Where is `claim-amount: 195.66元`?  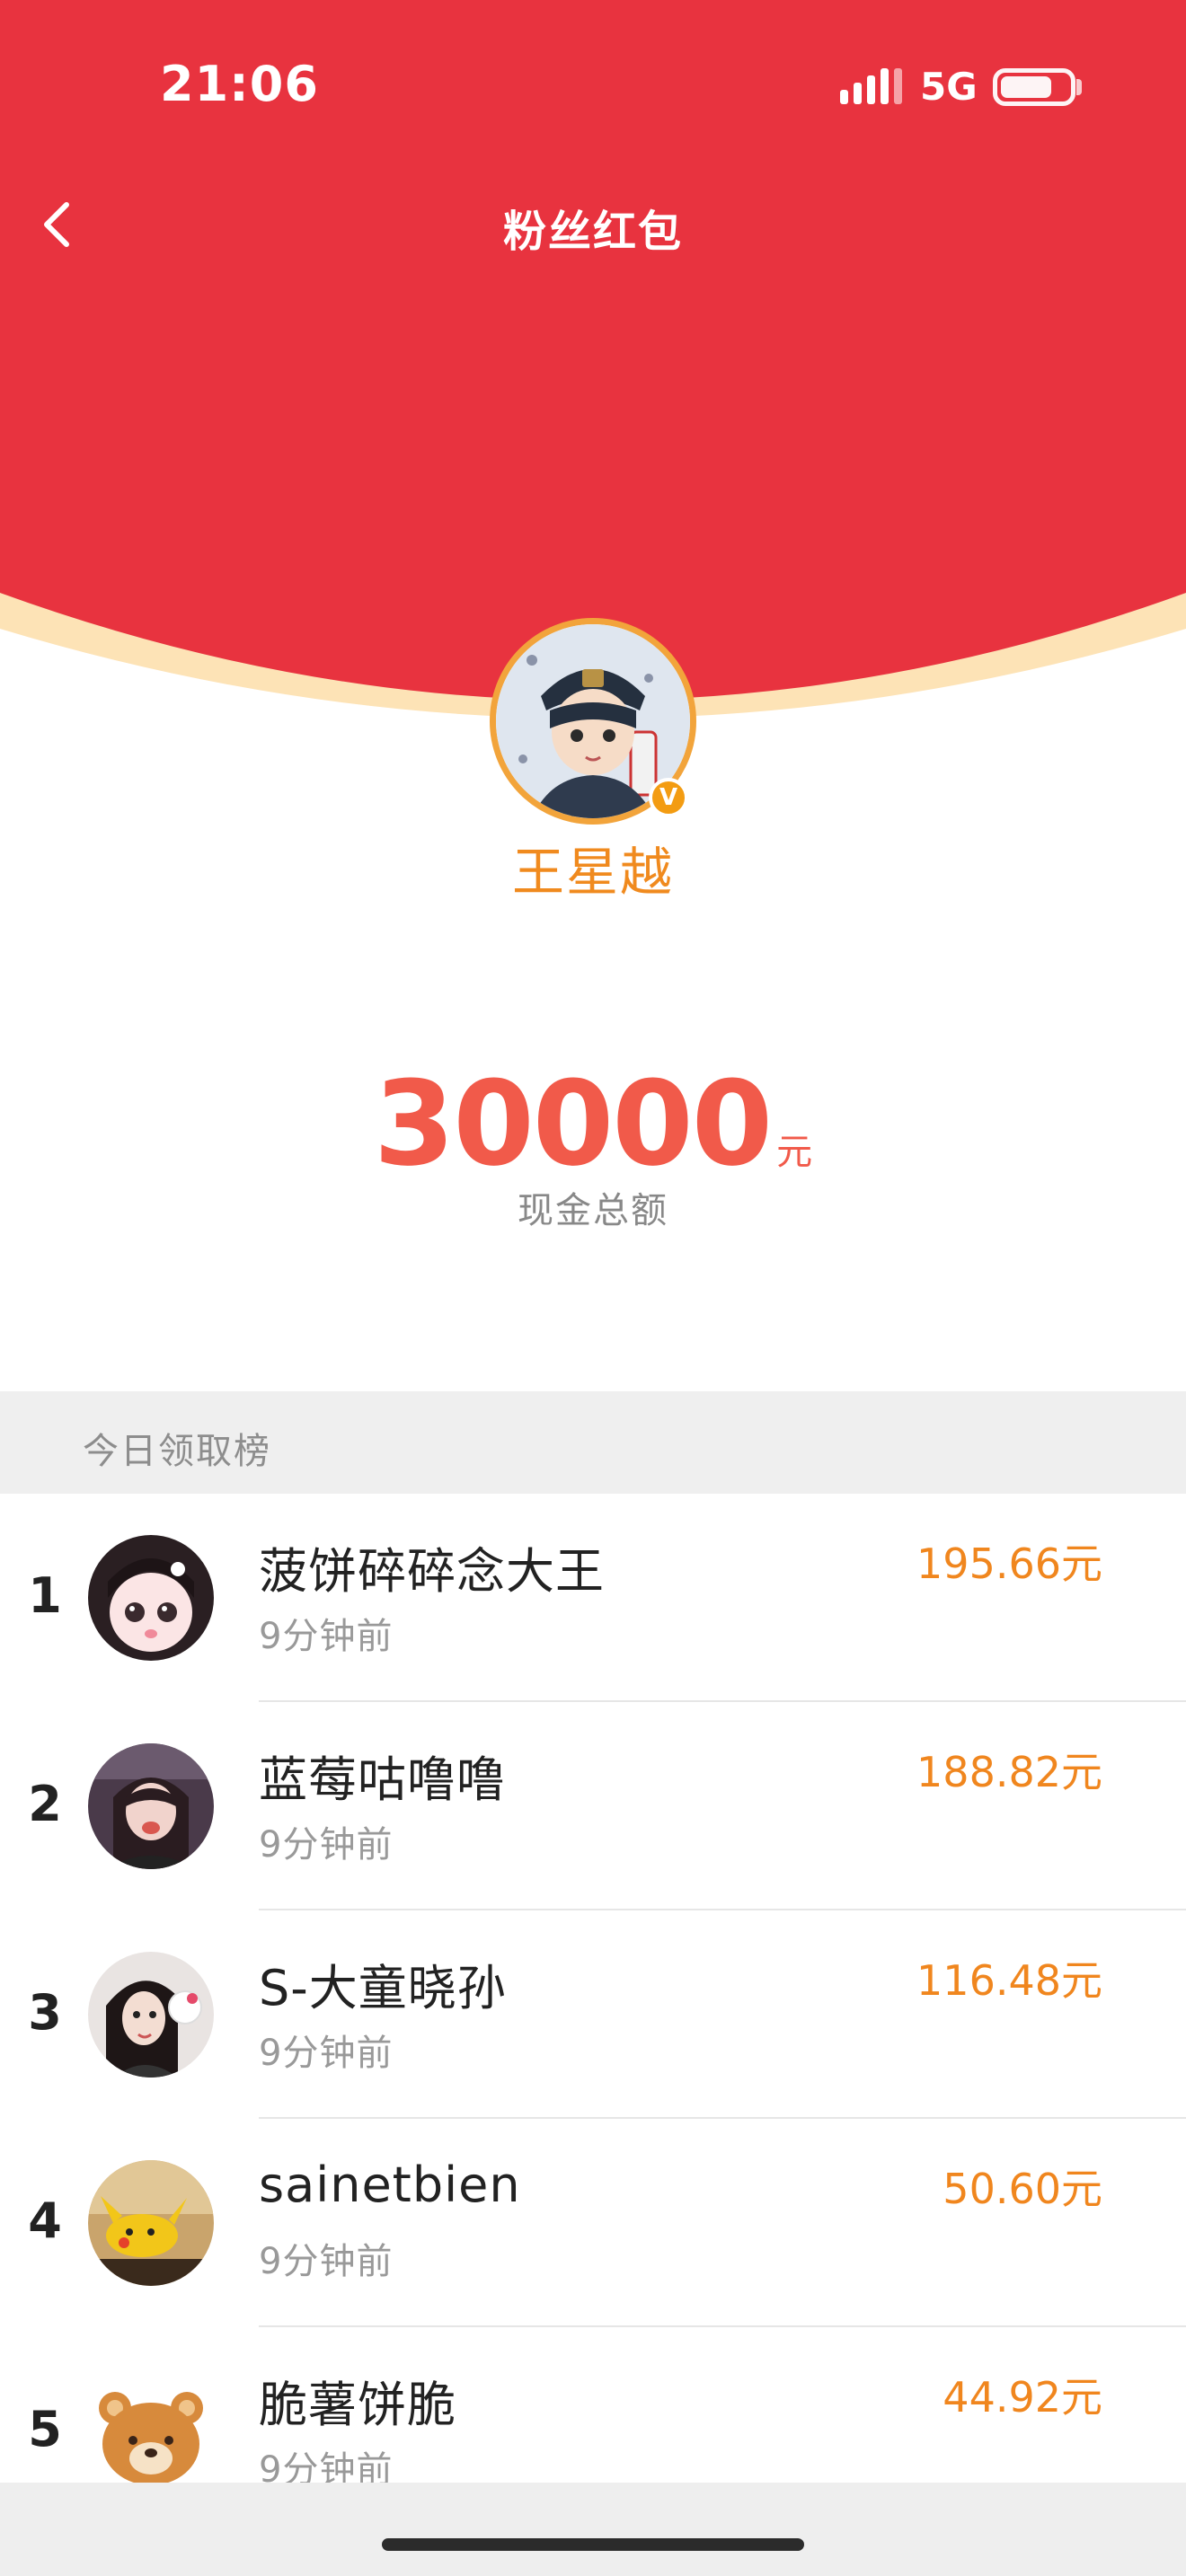 claim-amount: 195.66元 is located at coordinates (1009, 1563).